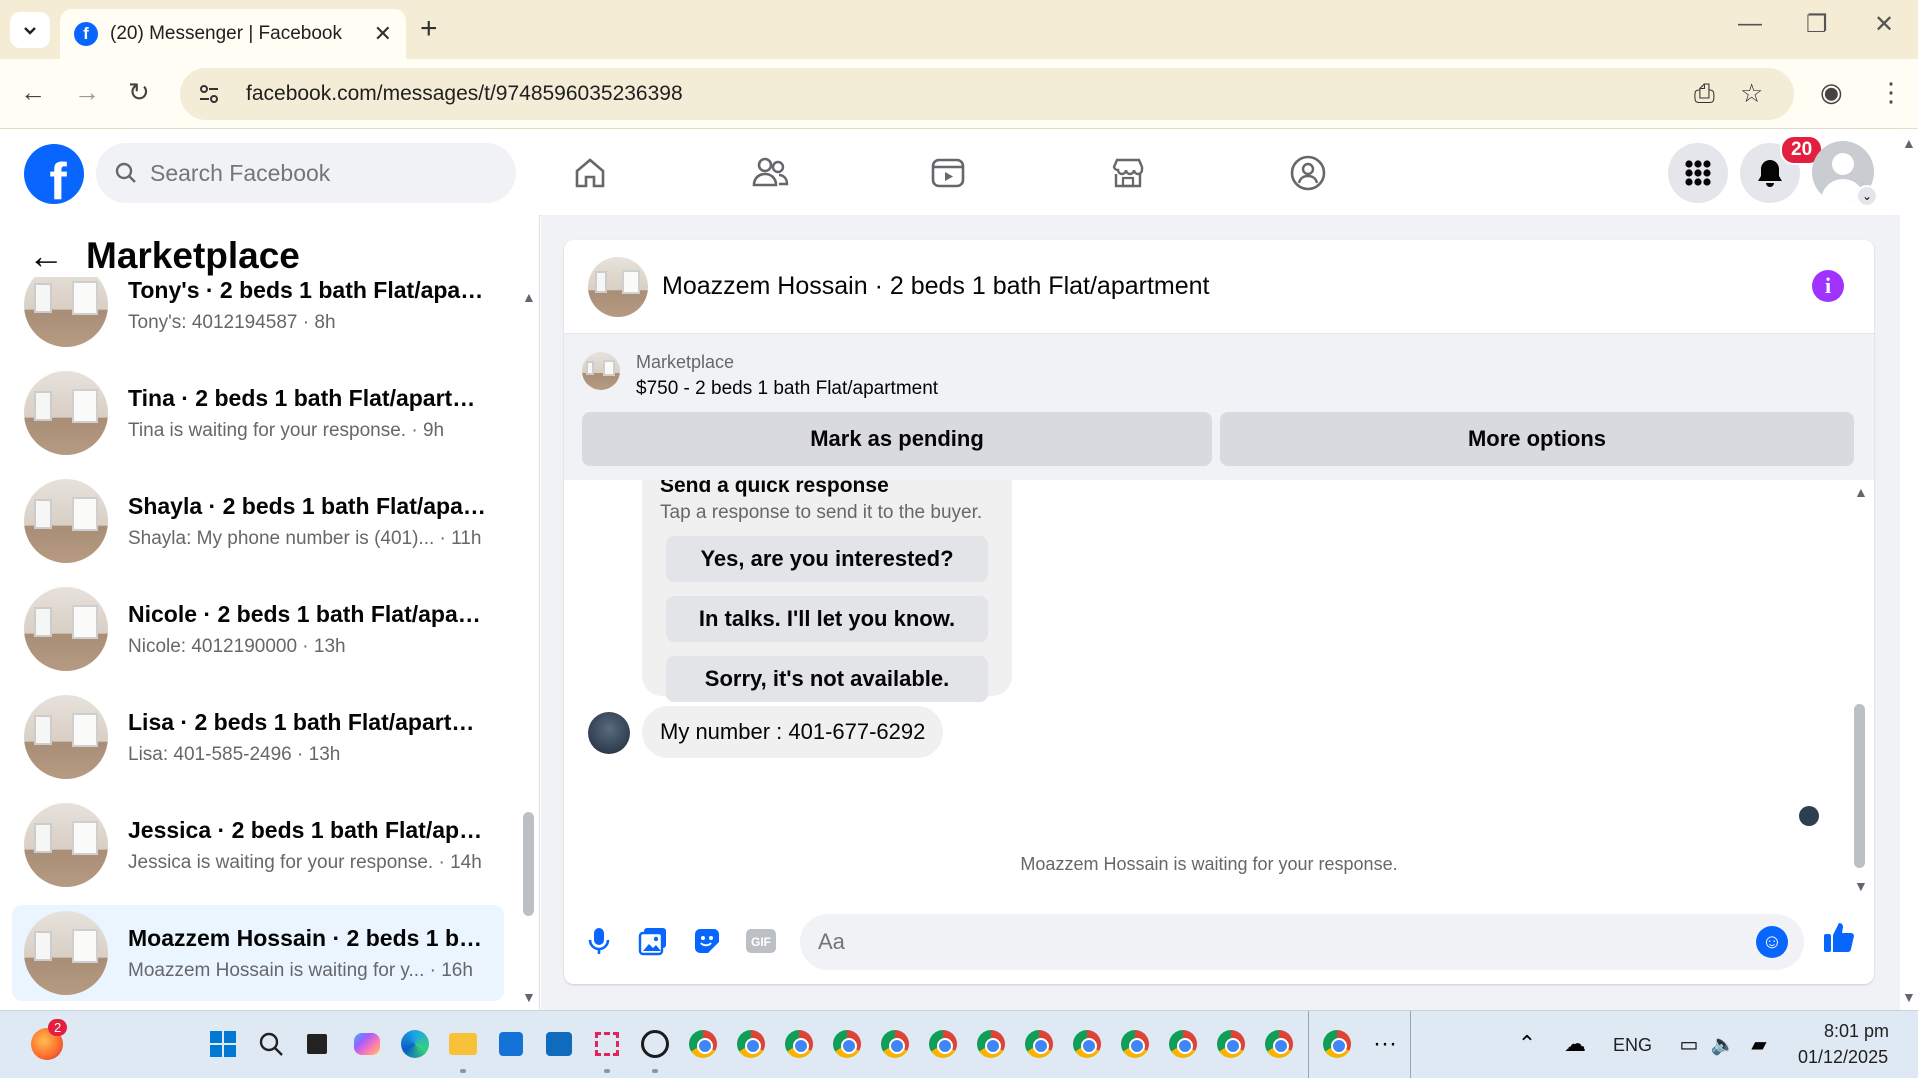 This screenshot has height=1078, width=1918. I want to click on clock-date: 01/12/2025, so click(1843, 1057).